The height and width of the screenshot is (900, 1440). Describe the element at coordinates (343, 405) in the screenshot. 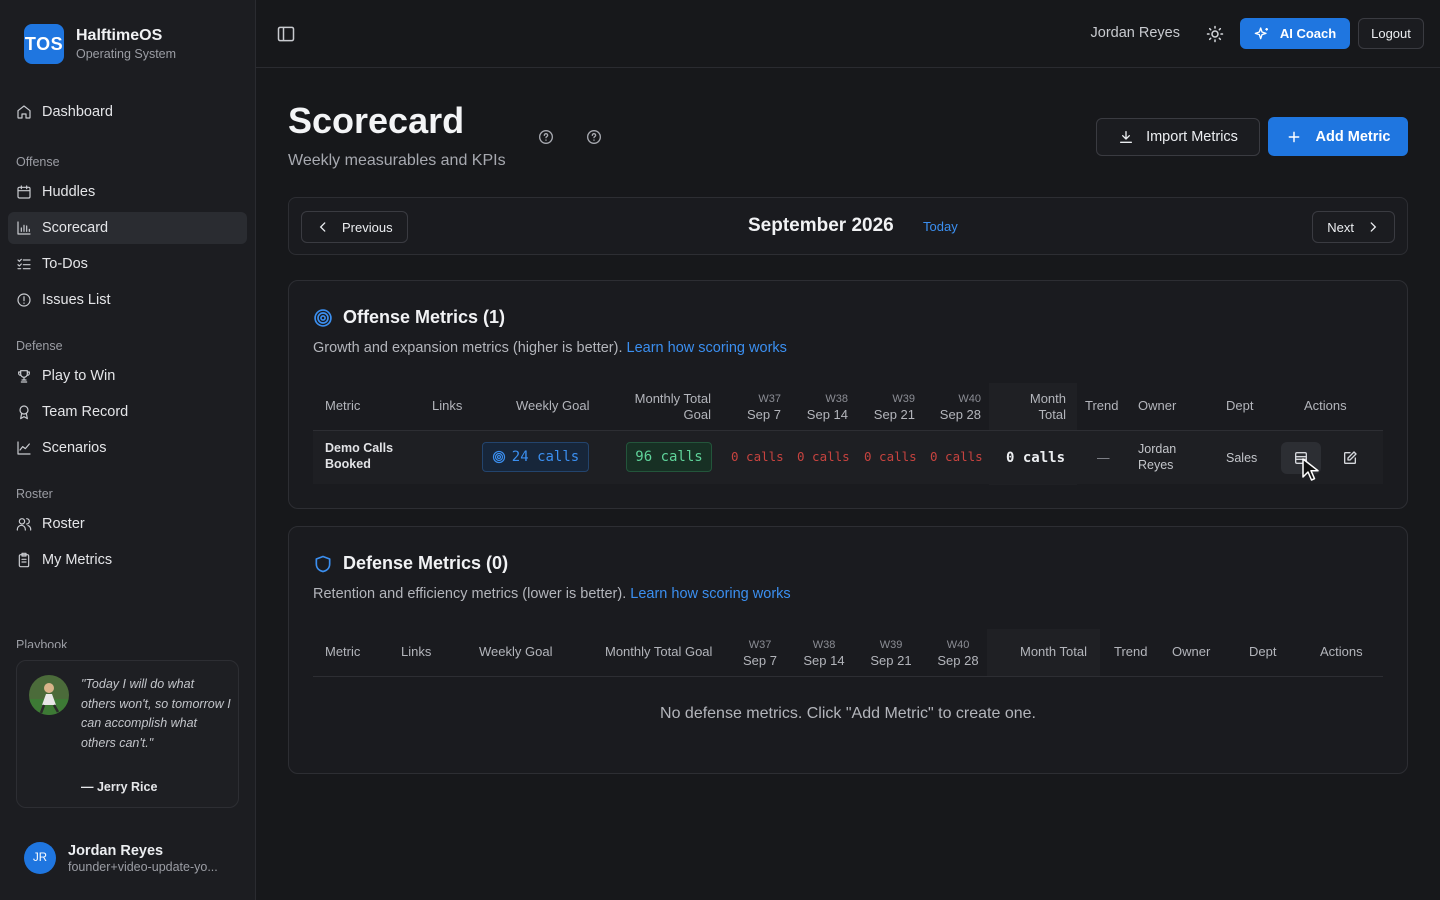

I see `col-metric: Metric` at that location.